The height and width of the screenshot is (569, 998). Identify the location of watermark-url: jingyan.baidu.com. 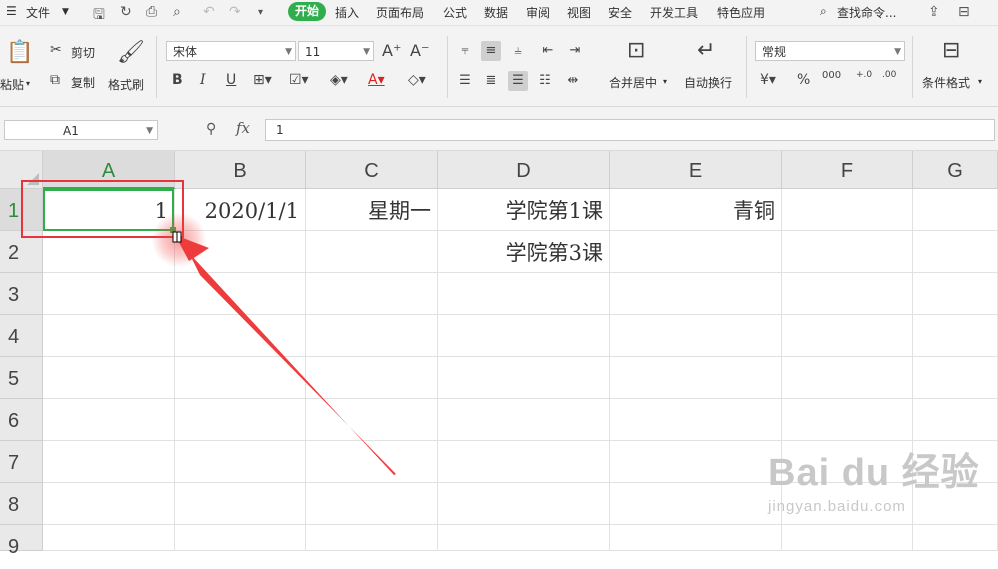
(837, 506).